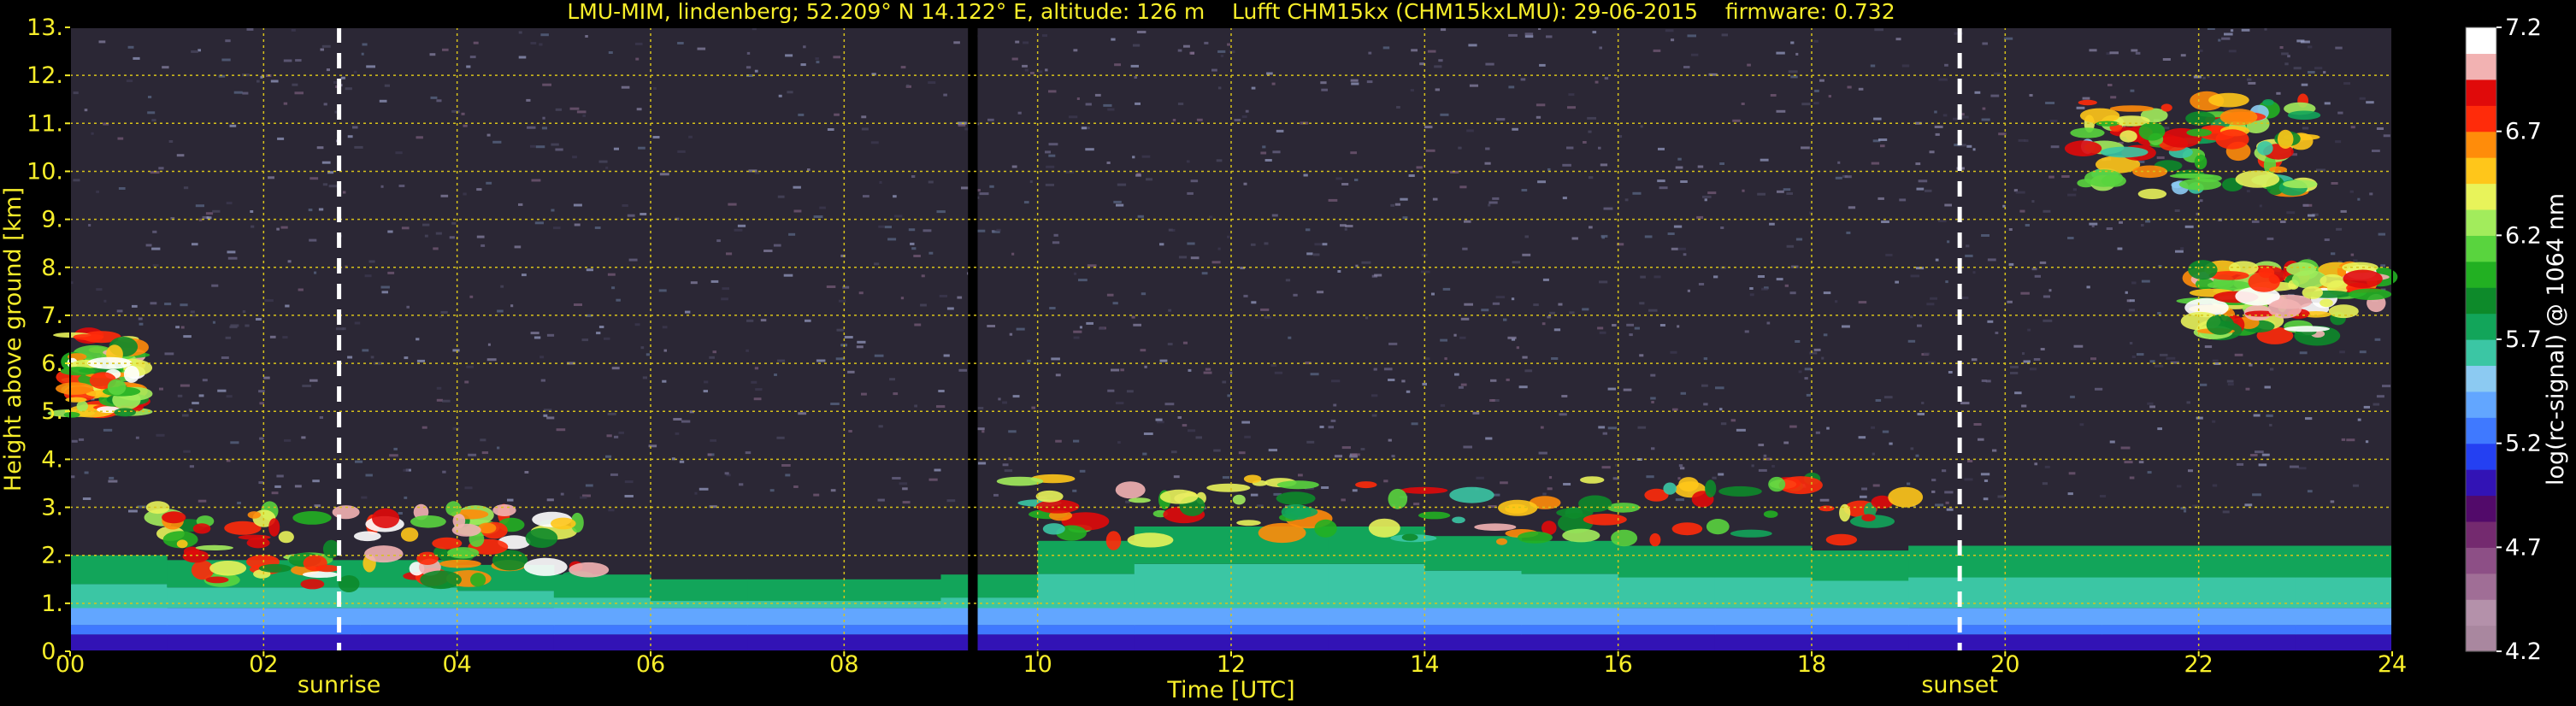 Image resolution: width=2576 pixels, height=706 pixels. I want to click on x-tick-label: 10, so click(1038, 664).